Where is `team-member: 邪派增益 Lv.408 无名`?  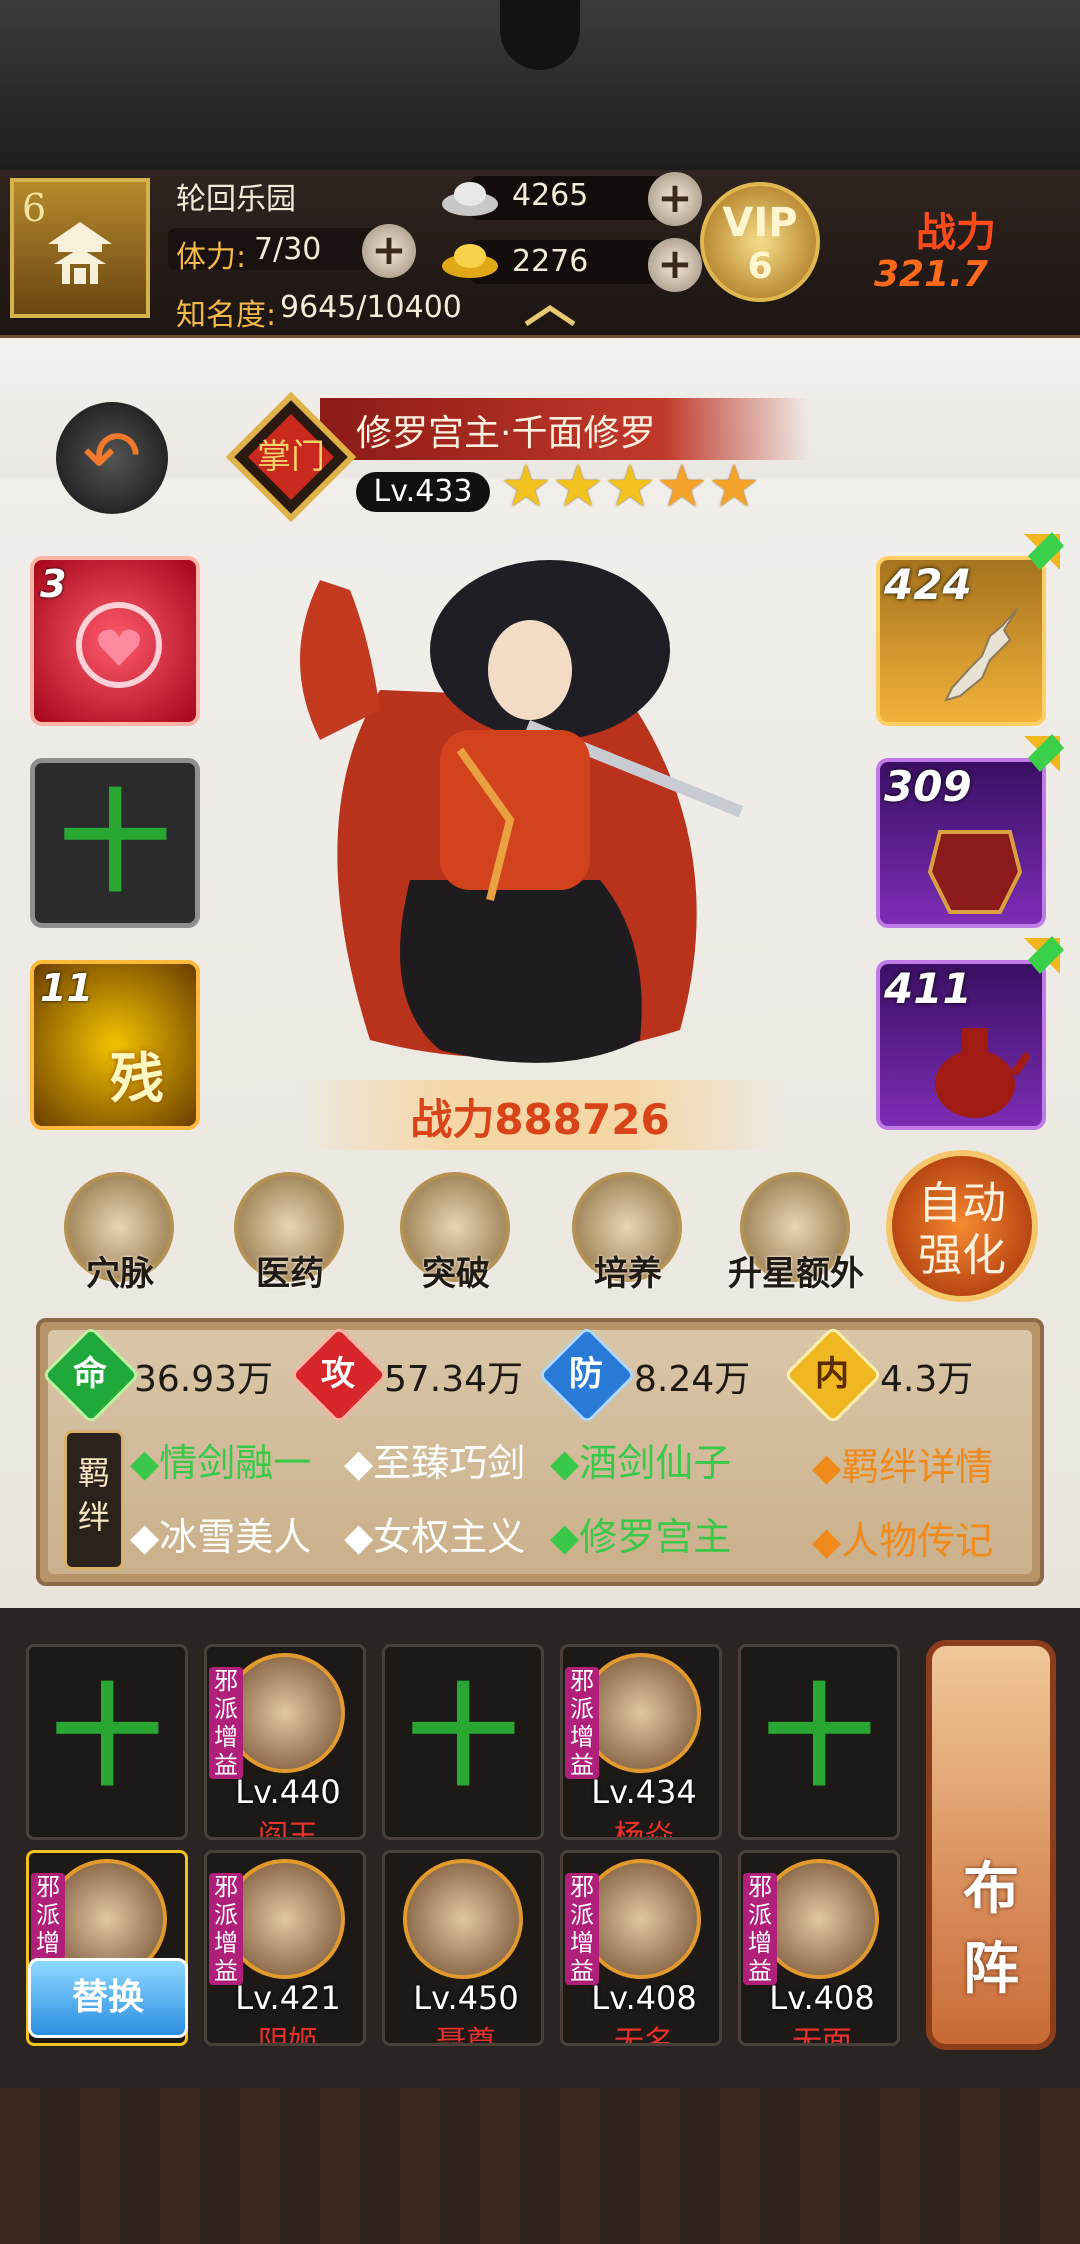 team-member: 邪派增益 Lv.408 无名 is located at coordinates (641, 1948).